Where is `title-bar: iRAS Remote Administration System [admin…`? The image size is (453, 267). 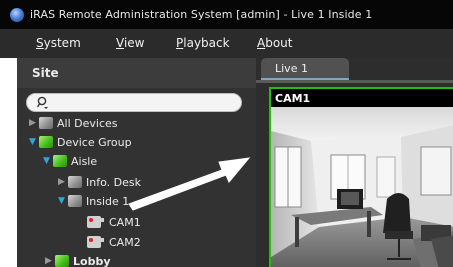
title-bar: iRAS Remote Administration System [admin… is located at coordinates (226, 14).